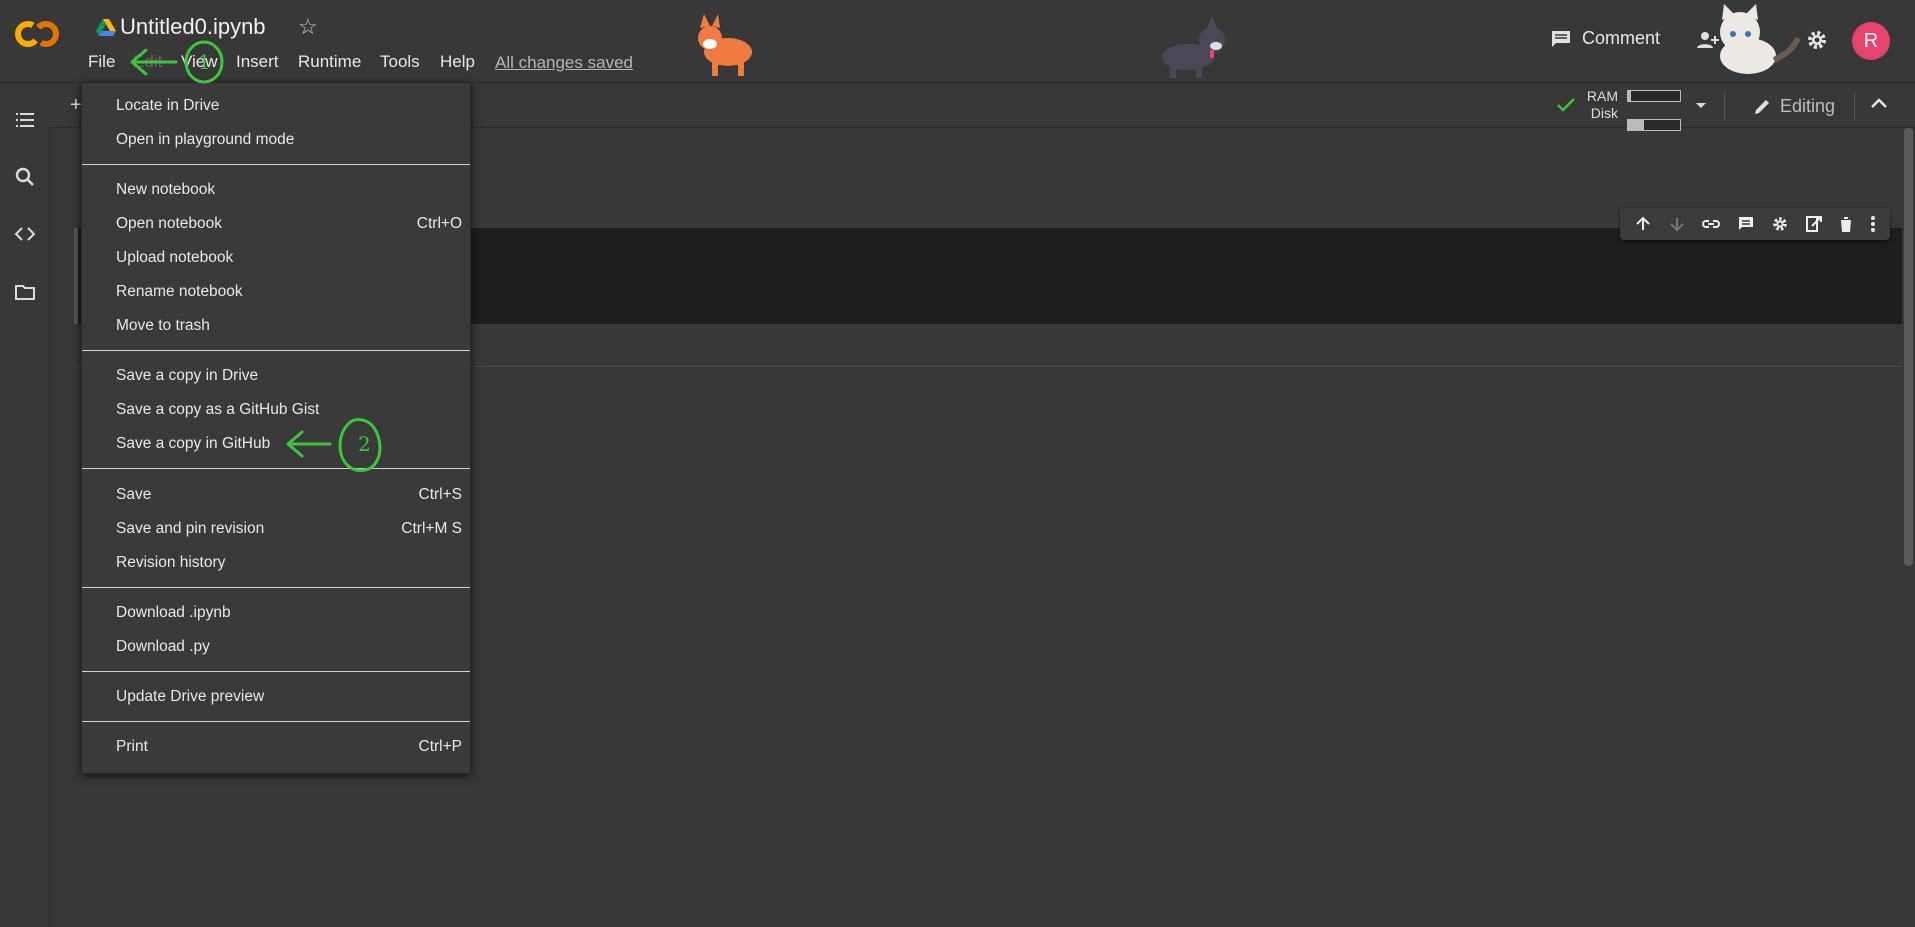 This screenshot has width=1915, height=927. Describe the element at coordinates (1566, 107) in the screenshot. I see `runtime-connected-check-icon` at that location.